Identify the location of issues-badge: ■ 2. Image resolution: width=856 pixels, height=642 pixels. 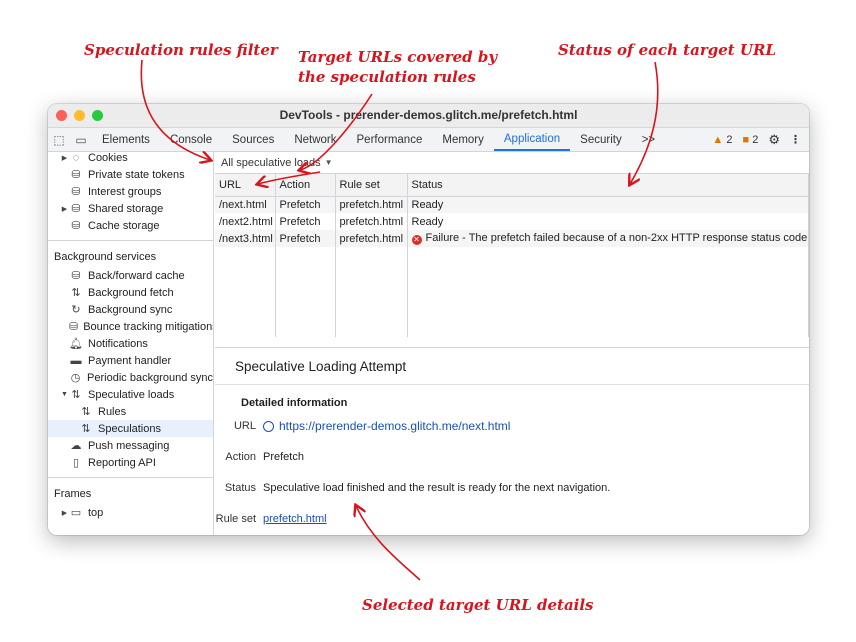
(751, 140).